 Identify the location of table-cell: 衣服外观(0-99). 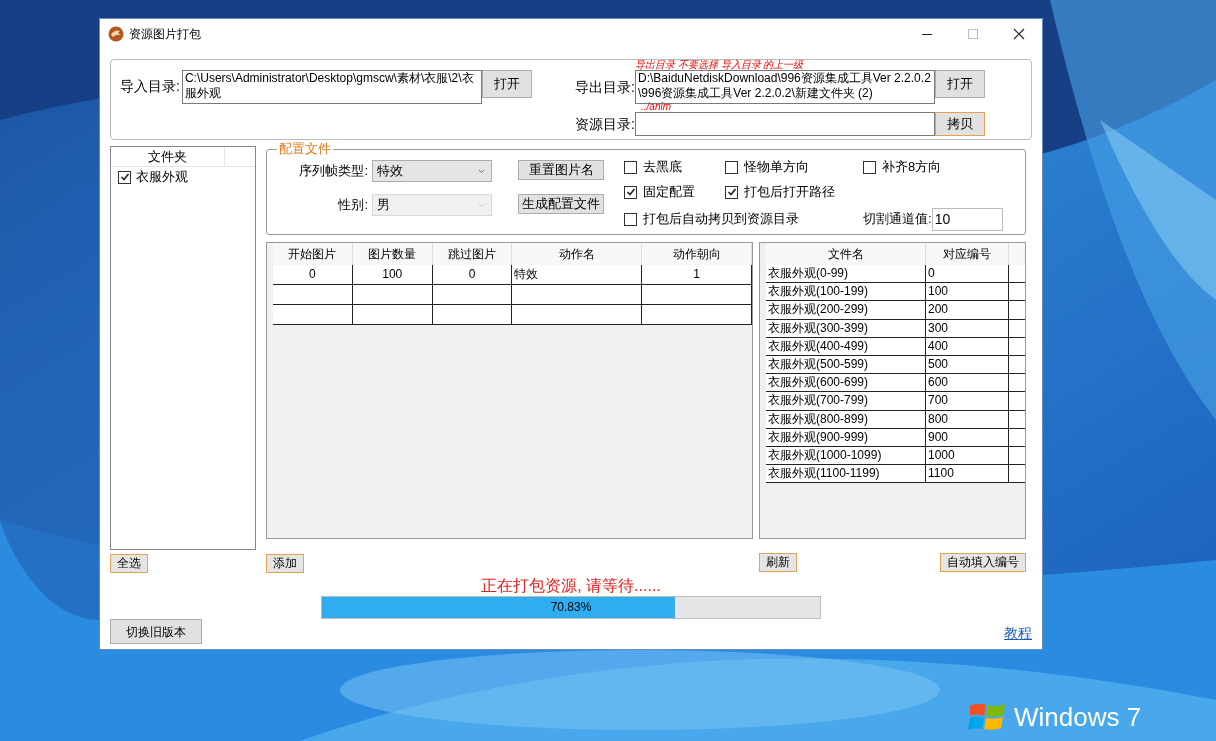
(846, 274).